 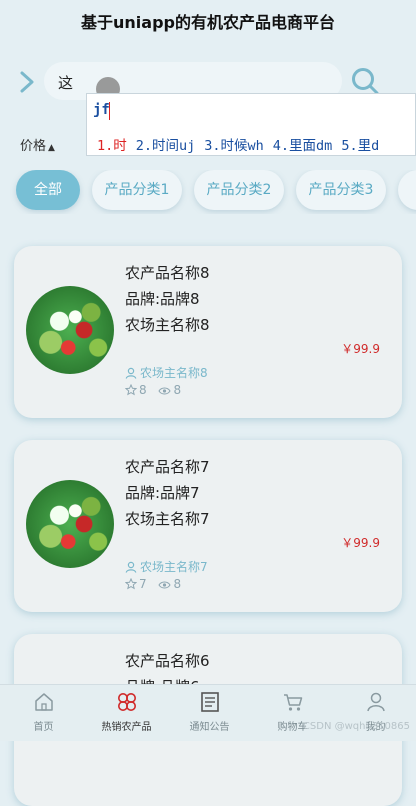 I want to click on product-farm: 农场主名称8, so click(x=167, y=325).